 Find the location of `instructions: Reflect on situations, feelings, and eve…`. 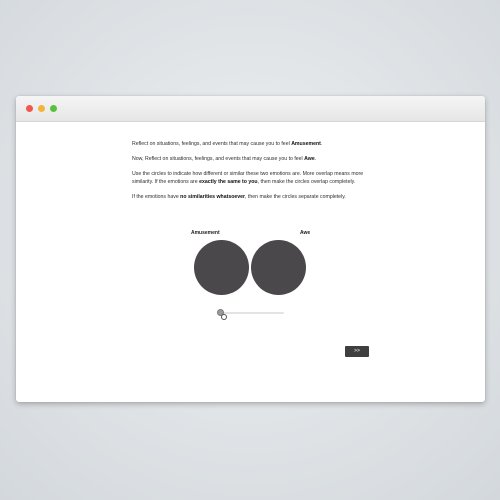

instructions: Reflect on situations, feelings, and eve… is located at coordinates (255, 175).